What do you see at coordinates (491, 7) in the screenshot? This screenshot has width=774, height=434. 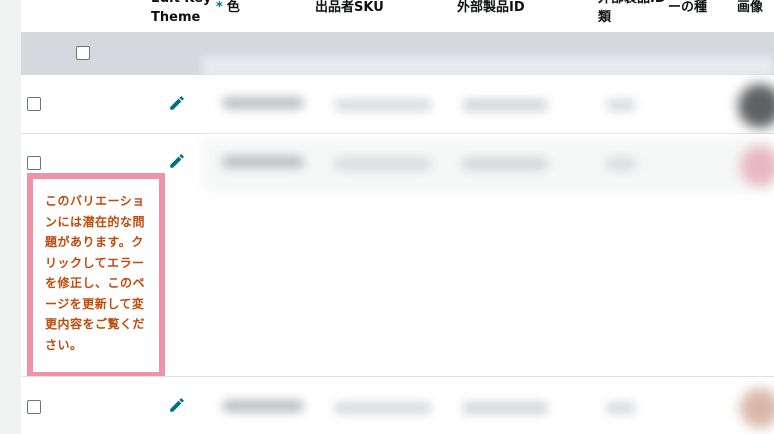 I see `header-external-product-id: 外部製品ID` at bounding box center [491, 7].